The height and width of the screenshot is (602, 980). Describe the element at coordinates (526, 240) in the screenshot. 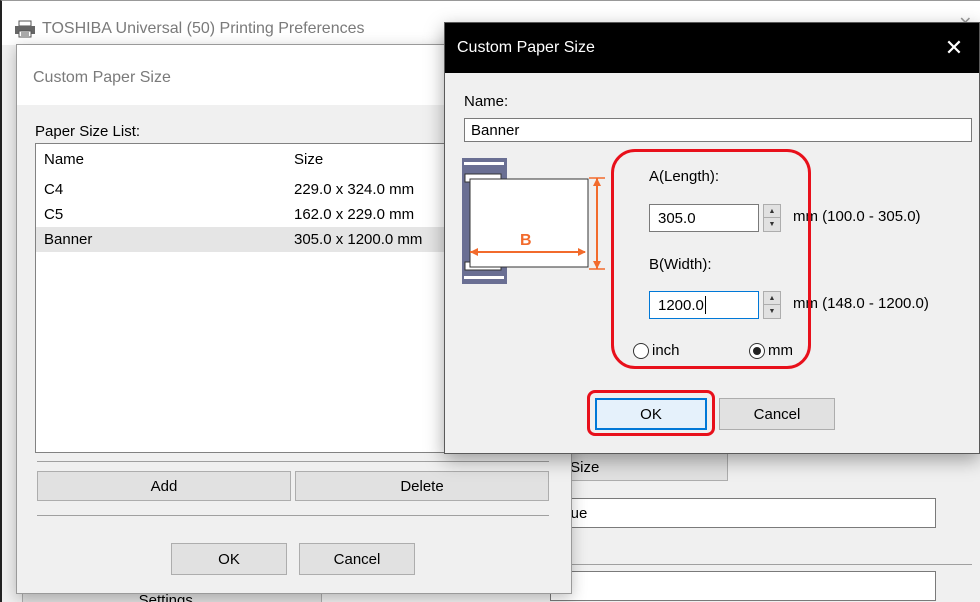

I see `diagram-b-label: B` at that location.